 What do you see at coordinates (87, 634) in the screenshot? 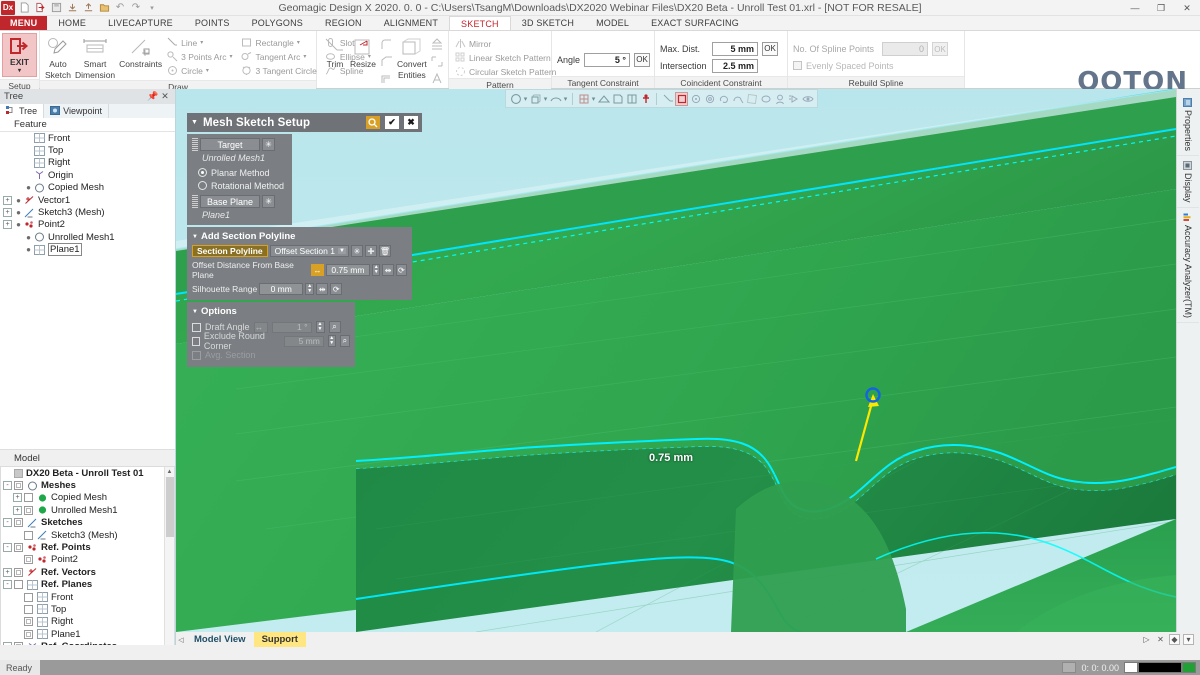
I see `model-tree-item-plane1: Plane1` at bounding box center [87, 634].